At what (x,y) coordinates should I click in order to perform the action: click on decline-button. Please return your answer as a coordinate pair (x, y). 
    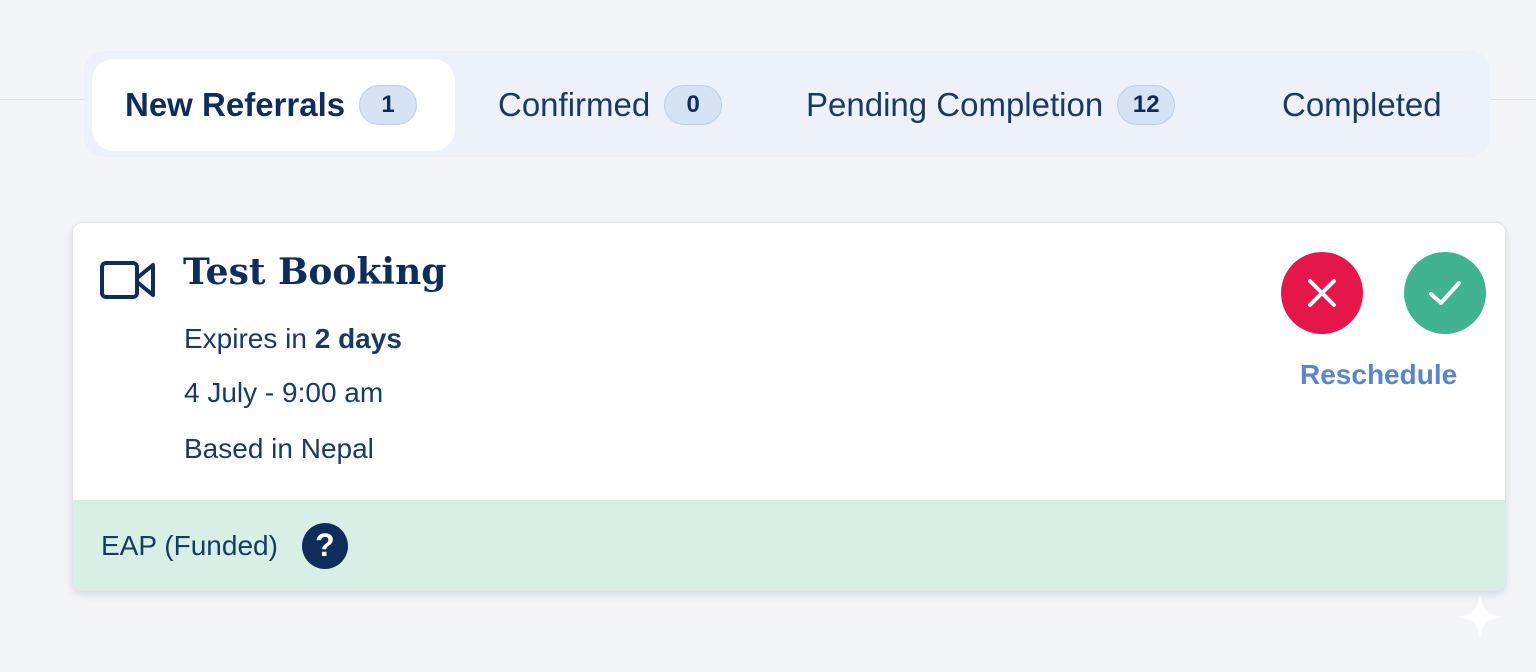
    Looking at the image, I should click on (1322, 293).